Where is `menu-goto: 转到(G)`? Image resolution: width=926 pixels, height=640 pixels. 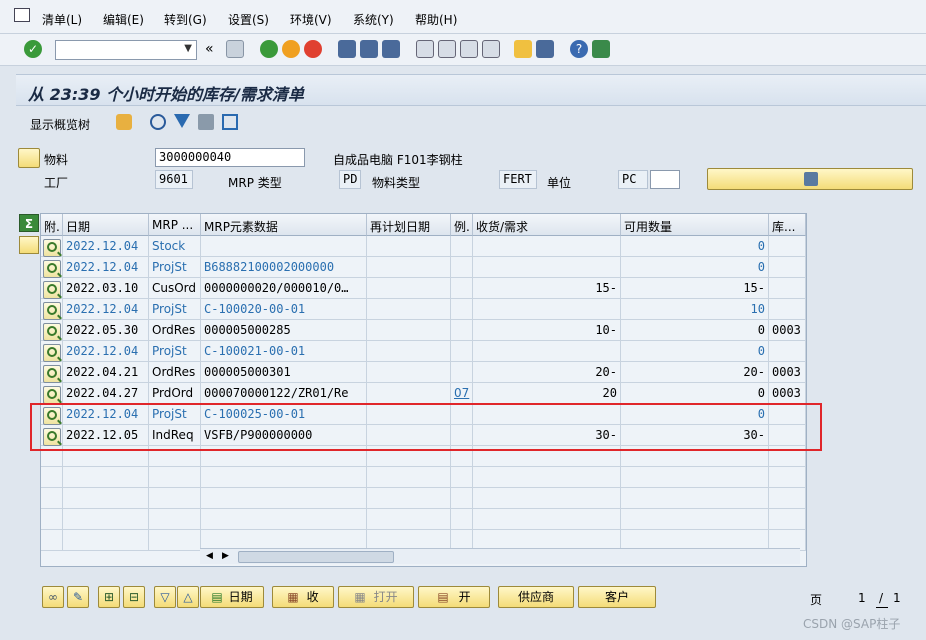
menu-goto: 转到(G) is located at coordinates (185, 19).